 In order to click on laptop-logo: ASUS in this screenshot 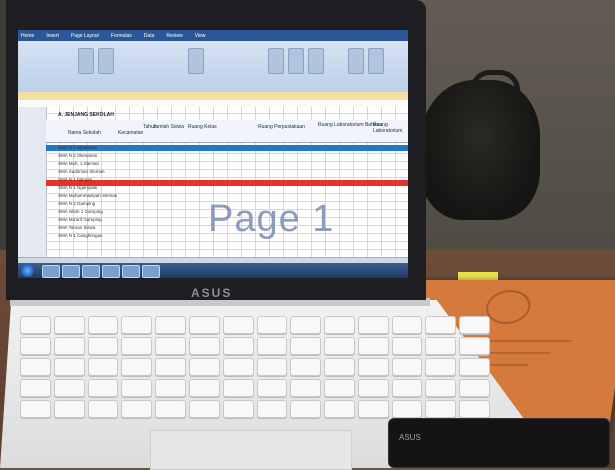, I will do `click(212, 293)`.